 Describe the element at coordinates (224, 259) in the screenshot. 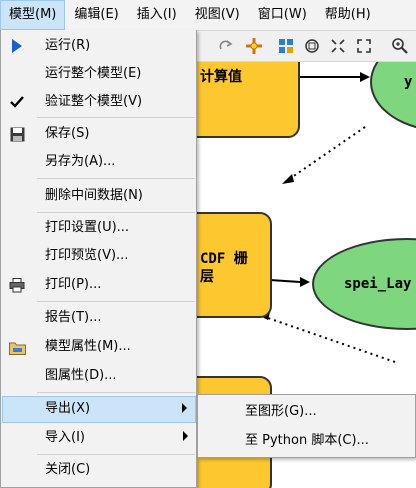

I see `process-node-netcdf-label-1: CDF 栅` at that location.